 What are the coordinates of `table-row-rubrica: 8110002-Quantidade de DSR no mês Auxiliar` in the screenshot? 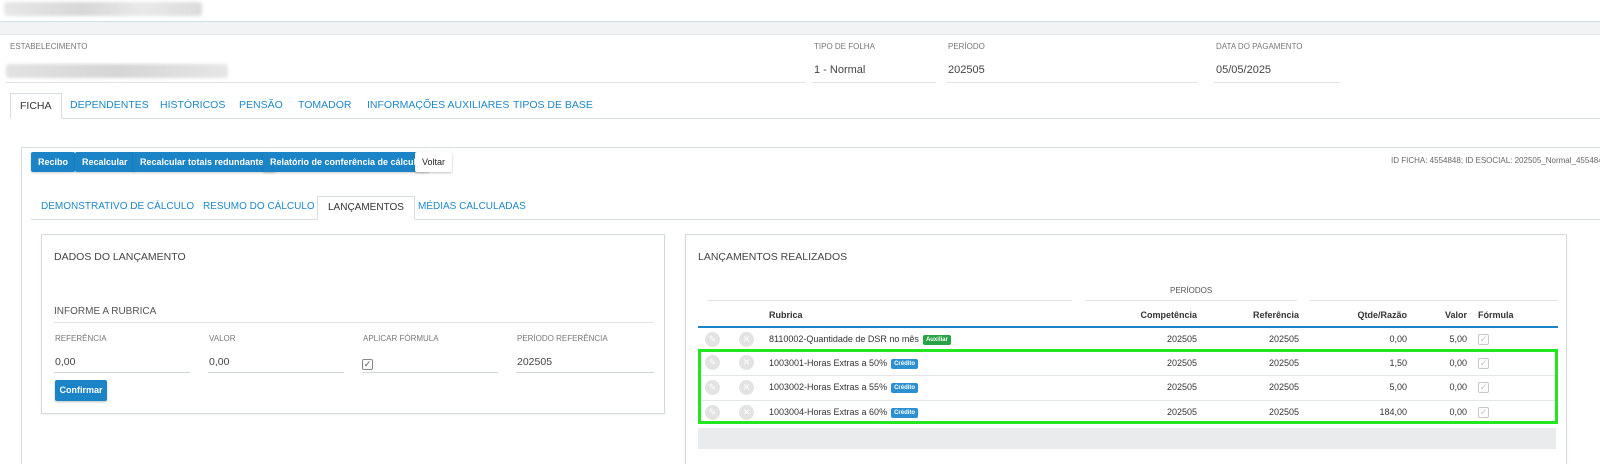 It's located at (860, 339).